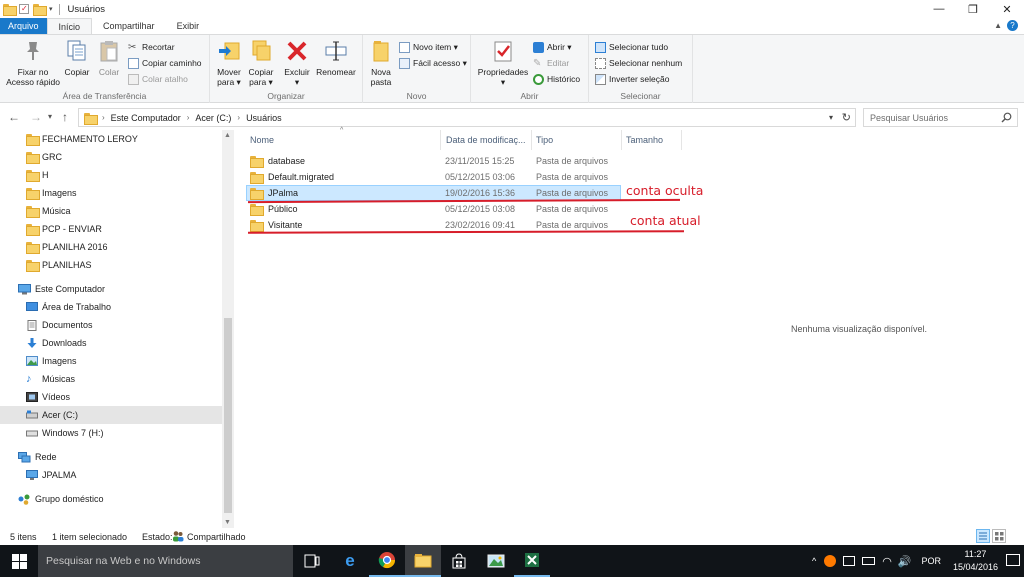 The width and height of the screenshot is (1024, 577). Describe the element at coordinates (151, 47) in the screenshot. I see `cut-button: ✂ Recortar` at that location.